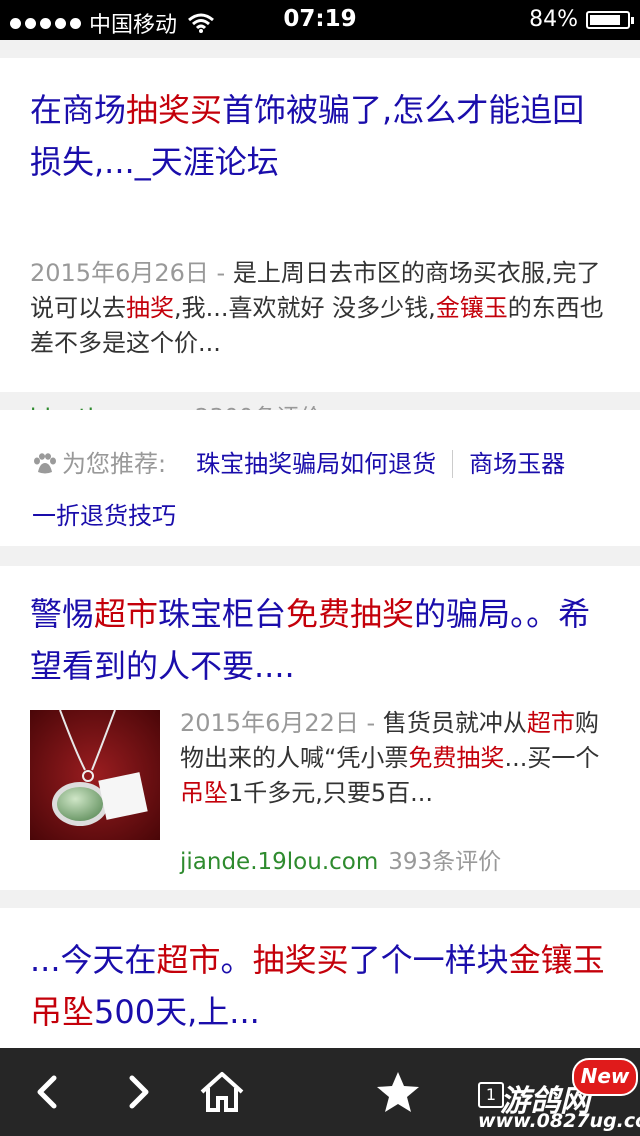 The image size is (640, 1136). What do you see at coordinates (553, 19) in the screenshot?
I see `battery-percent: 84%` at bounding box center [553, 19].